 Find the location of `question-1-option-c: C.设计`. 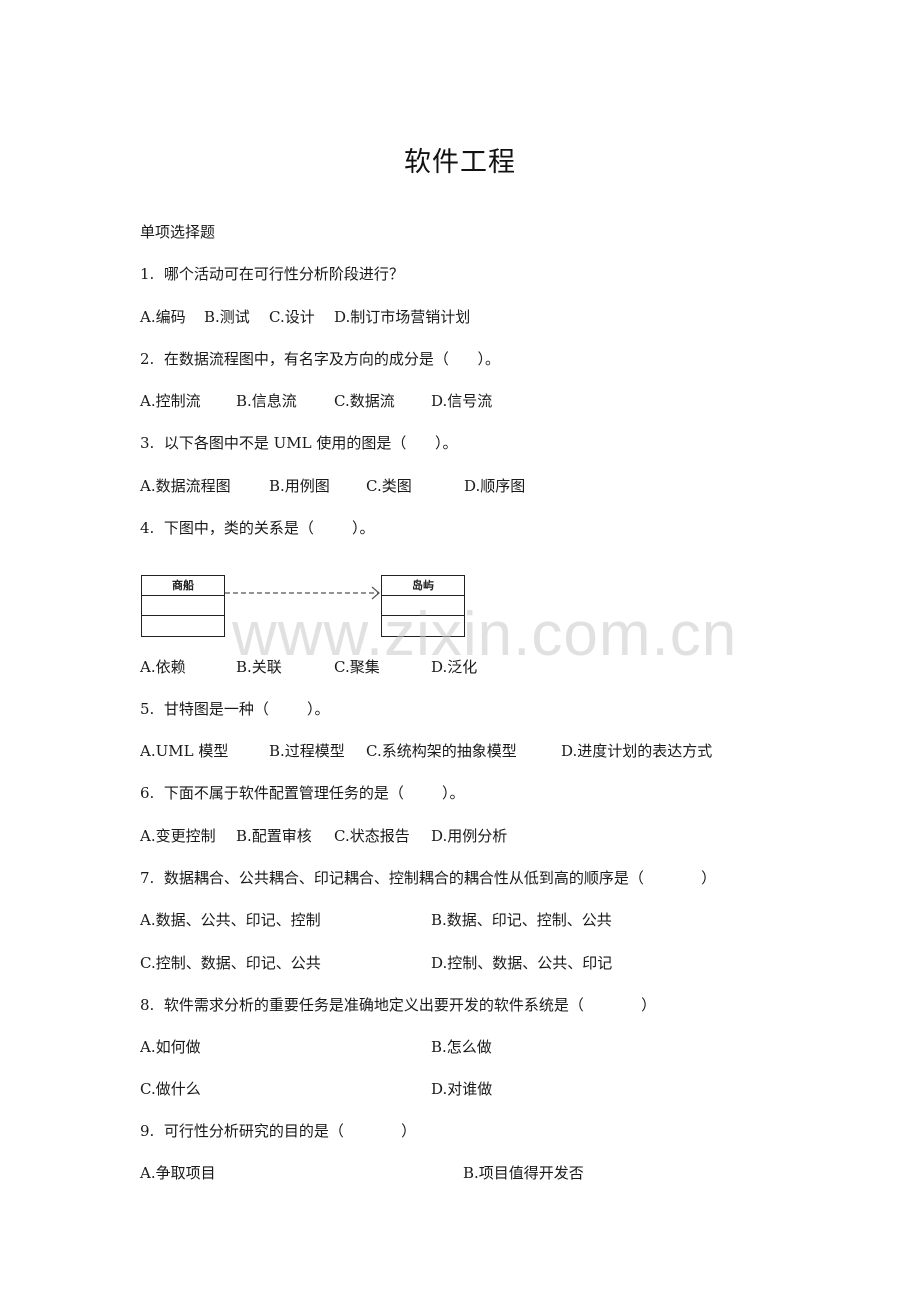

question-1-option-c: C.设计 is located at coordinates (292, 317).